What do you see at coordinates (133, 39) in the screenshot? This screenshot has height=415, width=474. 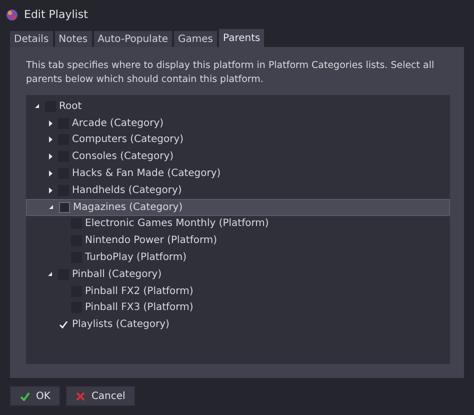 I see `tab: Auto-Populate` at bounding box center [133, 39].